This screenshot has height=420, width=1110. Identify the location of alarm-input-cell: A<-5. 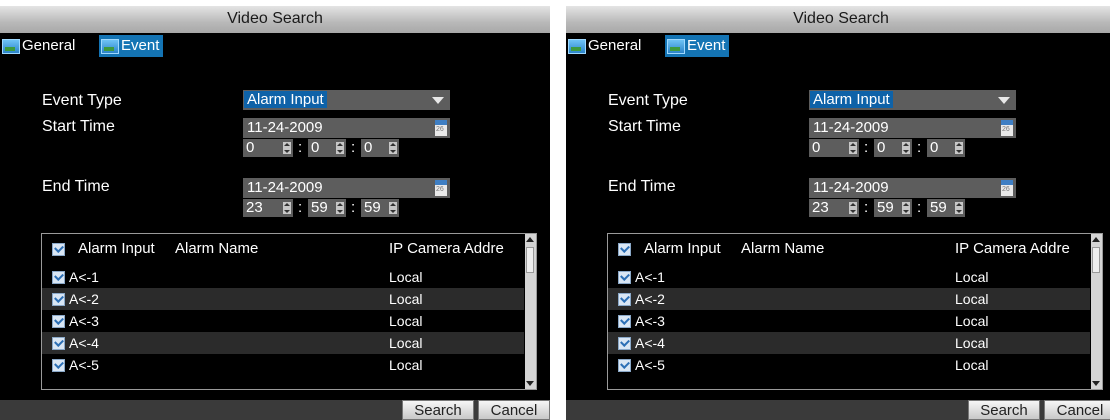
(650, 365).